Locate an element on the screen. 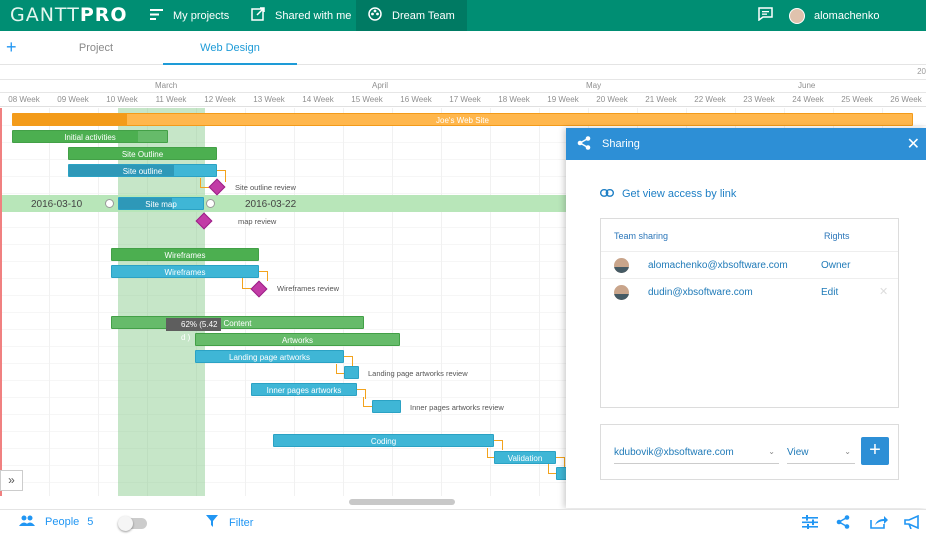  week-label: 24 Week is located at coordinates (808, 99).